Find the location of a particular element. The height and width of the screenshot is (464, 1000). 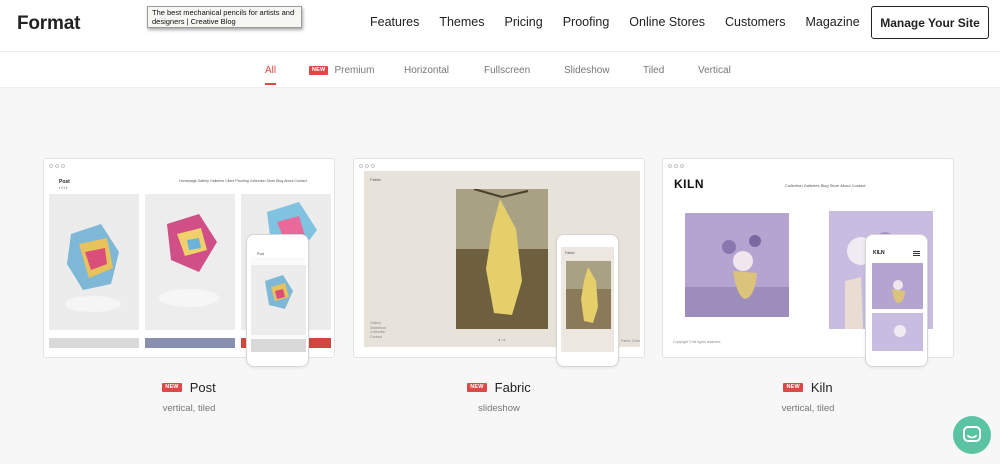

kiln-mobile-preview: KILN is located at coordinates (896, 300).